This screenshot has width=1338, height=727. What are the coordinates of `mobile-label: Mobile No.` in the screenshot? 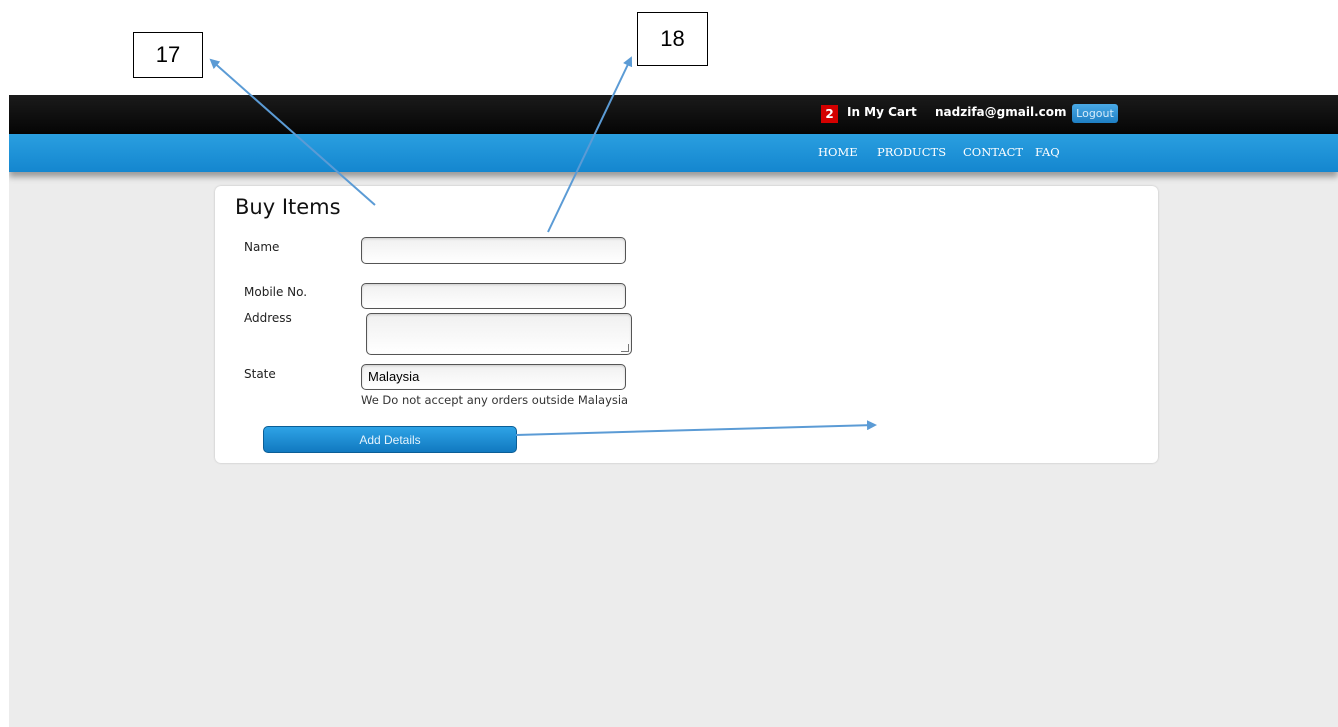 It's located at (276, 292).